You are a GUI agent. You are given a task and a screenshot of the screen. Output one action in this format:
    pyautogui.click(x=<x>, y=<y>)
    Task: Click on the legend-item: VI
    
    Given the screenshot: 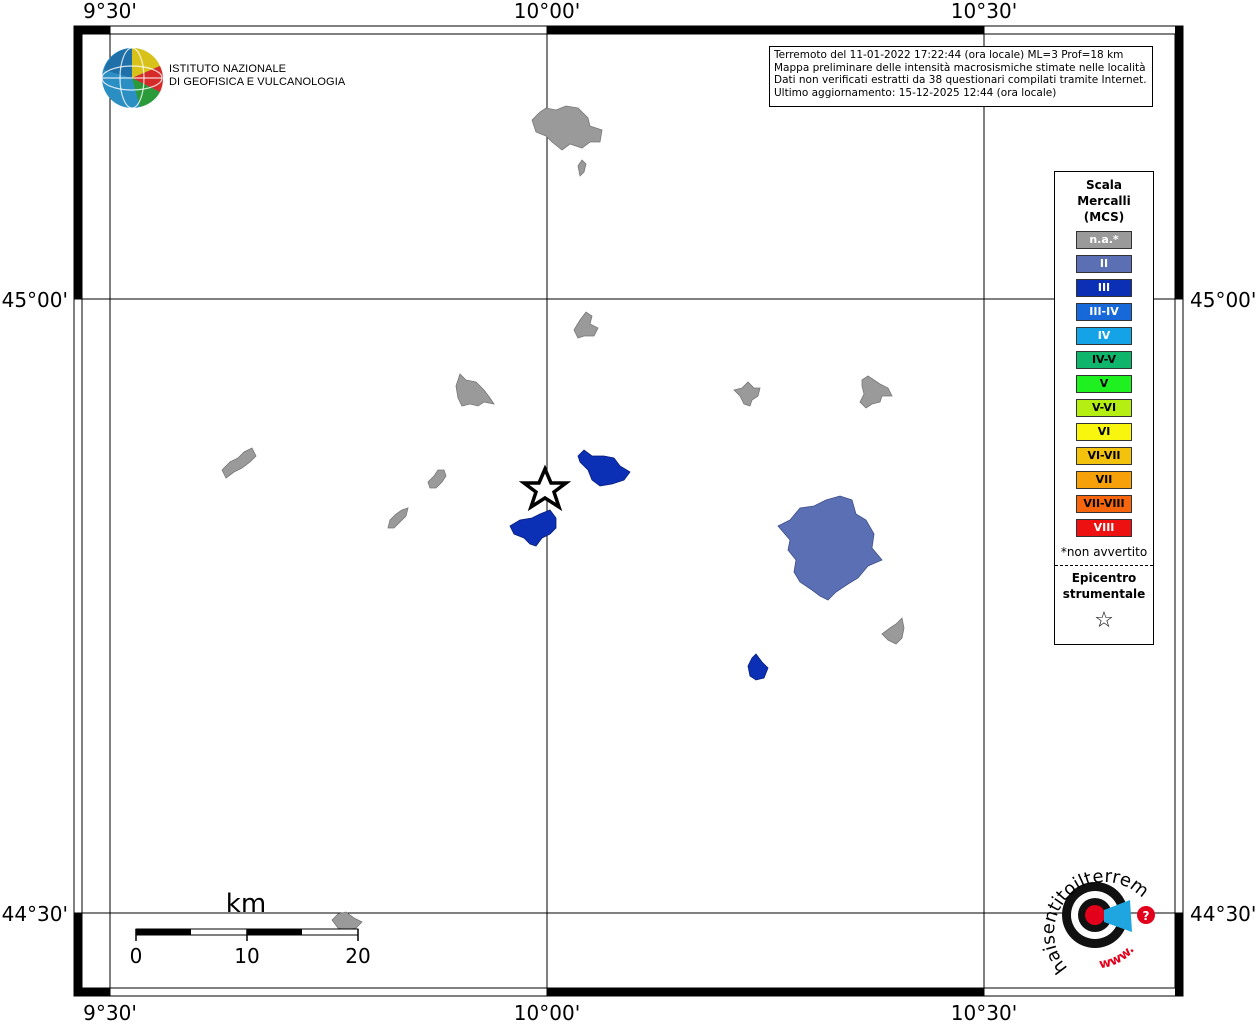 What is the action you would take?
    pyautogui.click(x=1104, y=432)
    